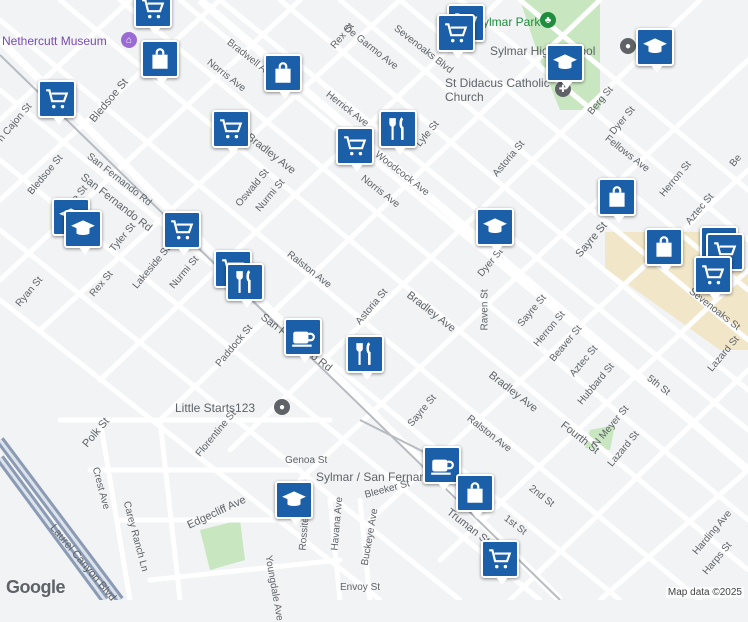 The width and height of the screenshot is (748, 622). I want to click on park-icon: ♣, so click(548, 20).